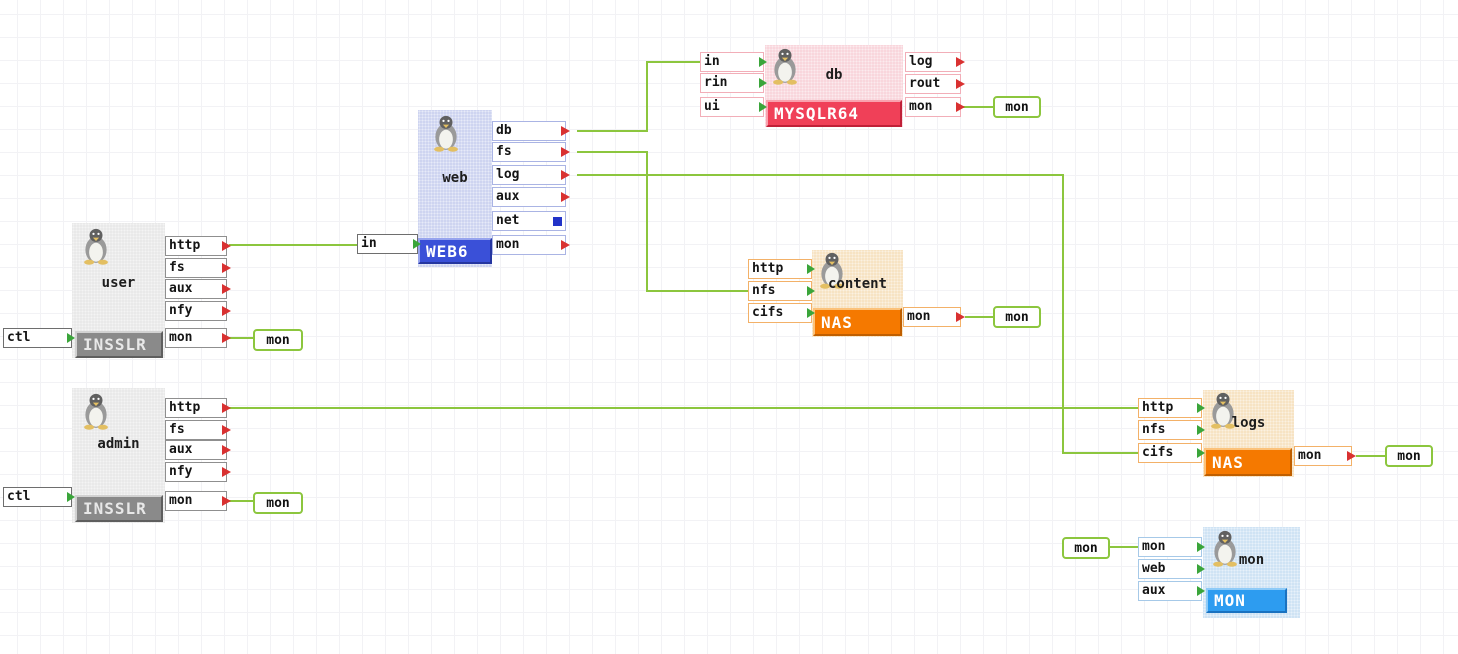  Describe the element at coordinates (1325, 456) in the screenshot. I see `port-logs-mon: mon` at that location.